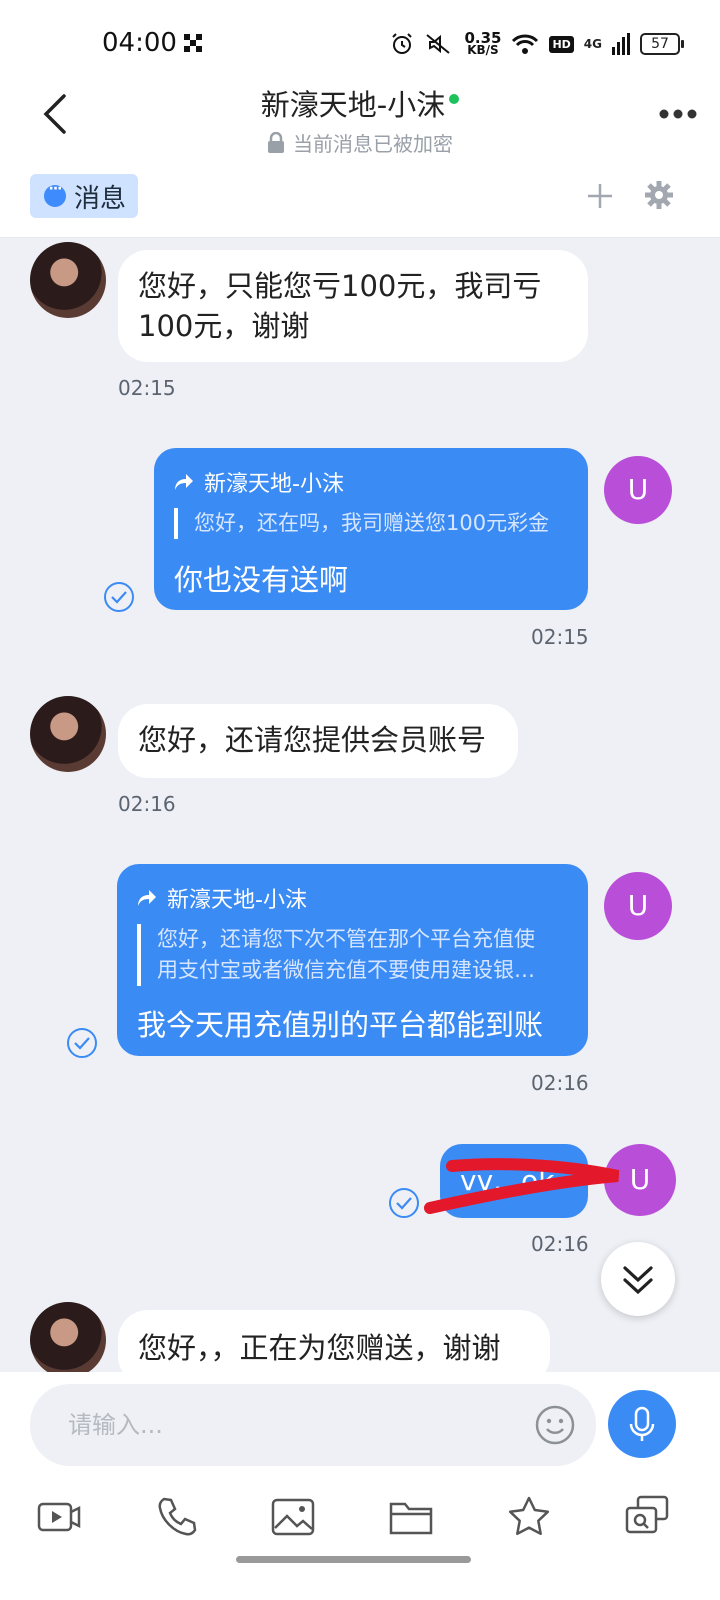 This screenshot has height=1600, width=720. I want to click on signal-icon, so click(621, 44).